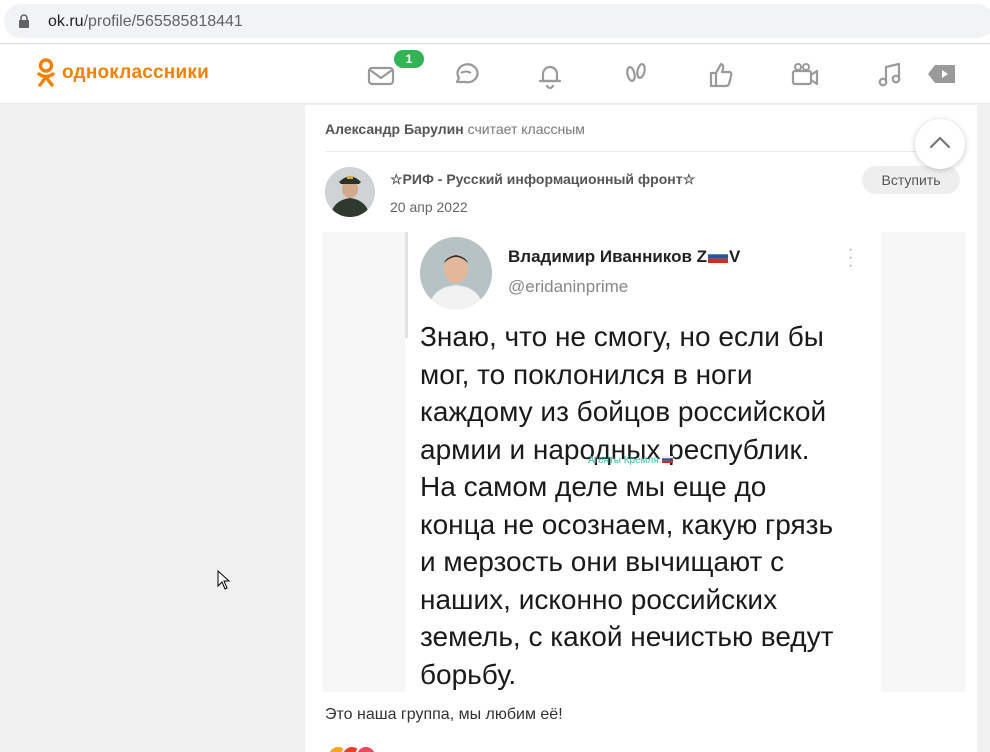 The width and height of the screenshot is (990, 752). I want to click on browser-address-bar: ok.ru/profile/565585818441, so click(495, 22).